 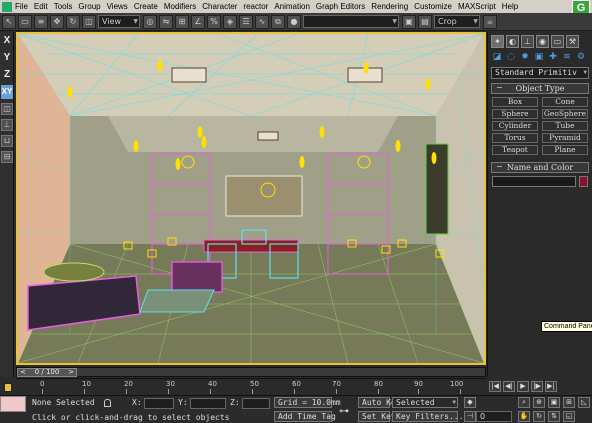 I want to click on mirror-icon: ⇋, so click(x=166, y=21).